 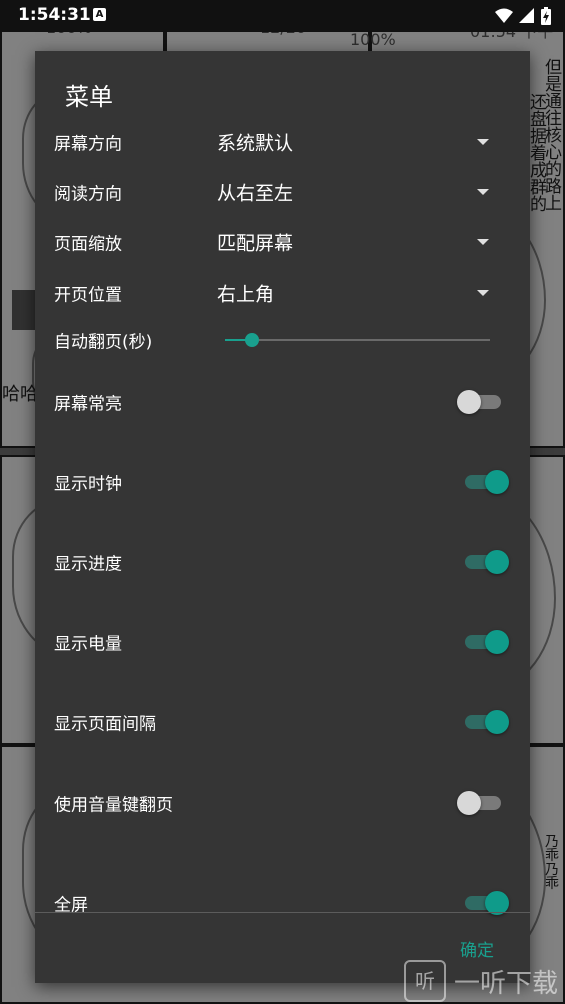 I want to click on watermark-text: 一听下载, so click(x=506, y=983).